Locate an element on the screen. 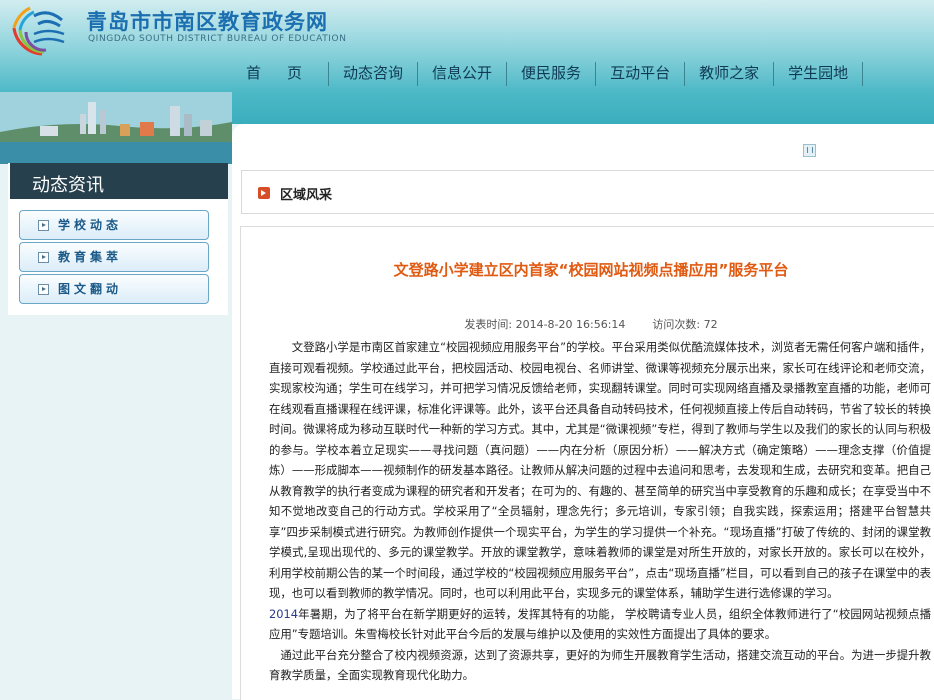 The width and height of the screenshot is (934, 700). bureau-logo-icon is located at coordinates (38, 31).